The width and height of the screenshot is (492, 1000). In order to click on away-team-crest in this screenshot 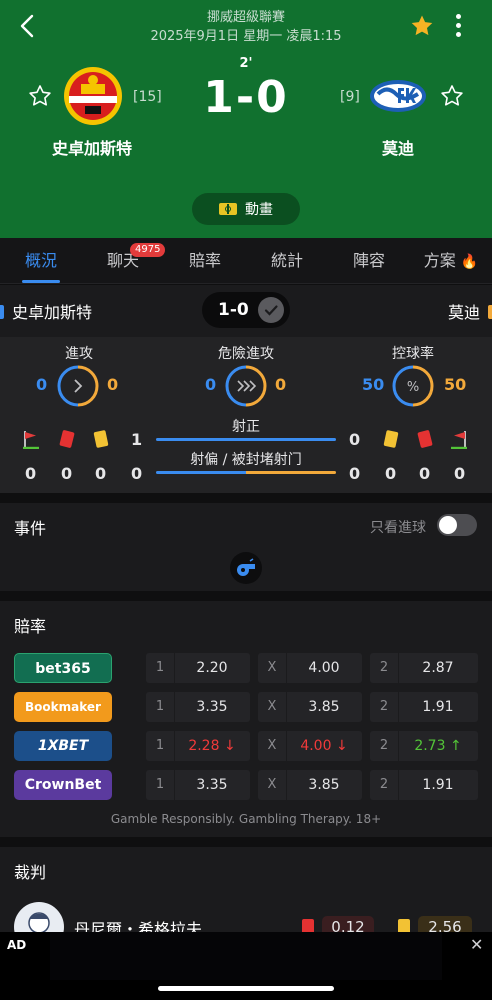, I will do `click(398, 96)`.